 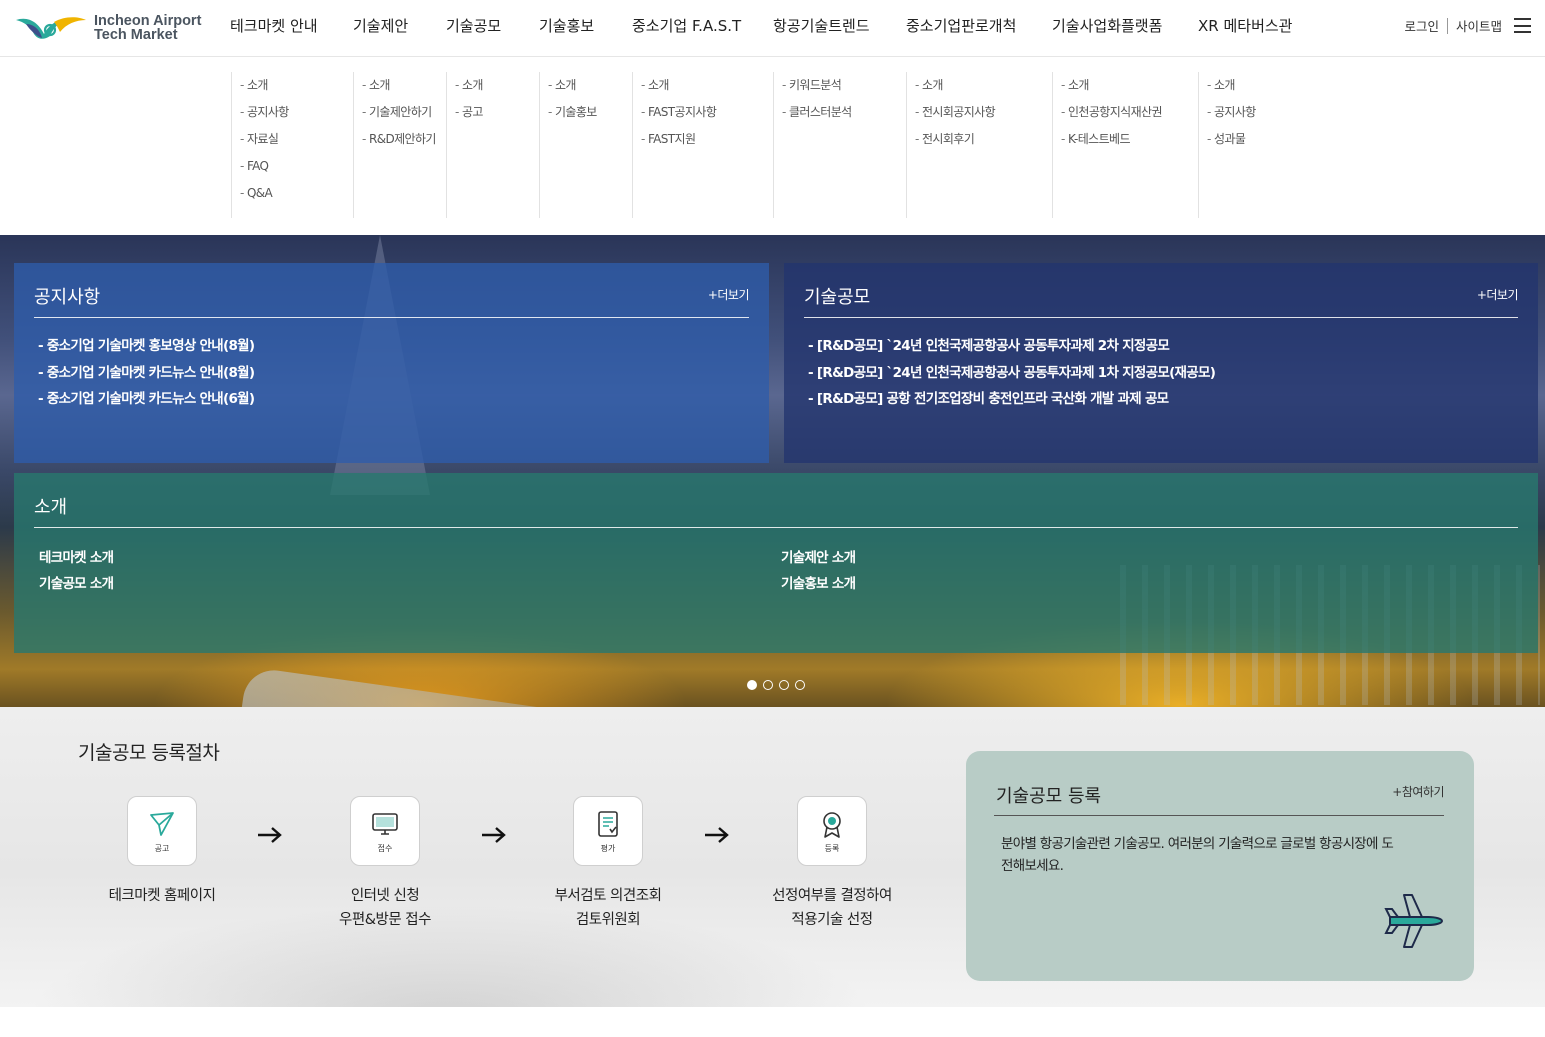 What do you see at coordinates (385, 896) in the screenshot?
I see `step-description-line: 인터넷 신청` at bounding box center [385, 896].